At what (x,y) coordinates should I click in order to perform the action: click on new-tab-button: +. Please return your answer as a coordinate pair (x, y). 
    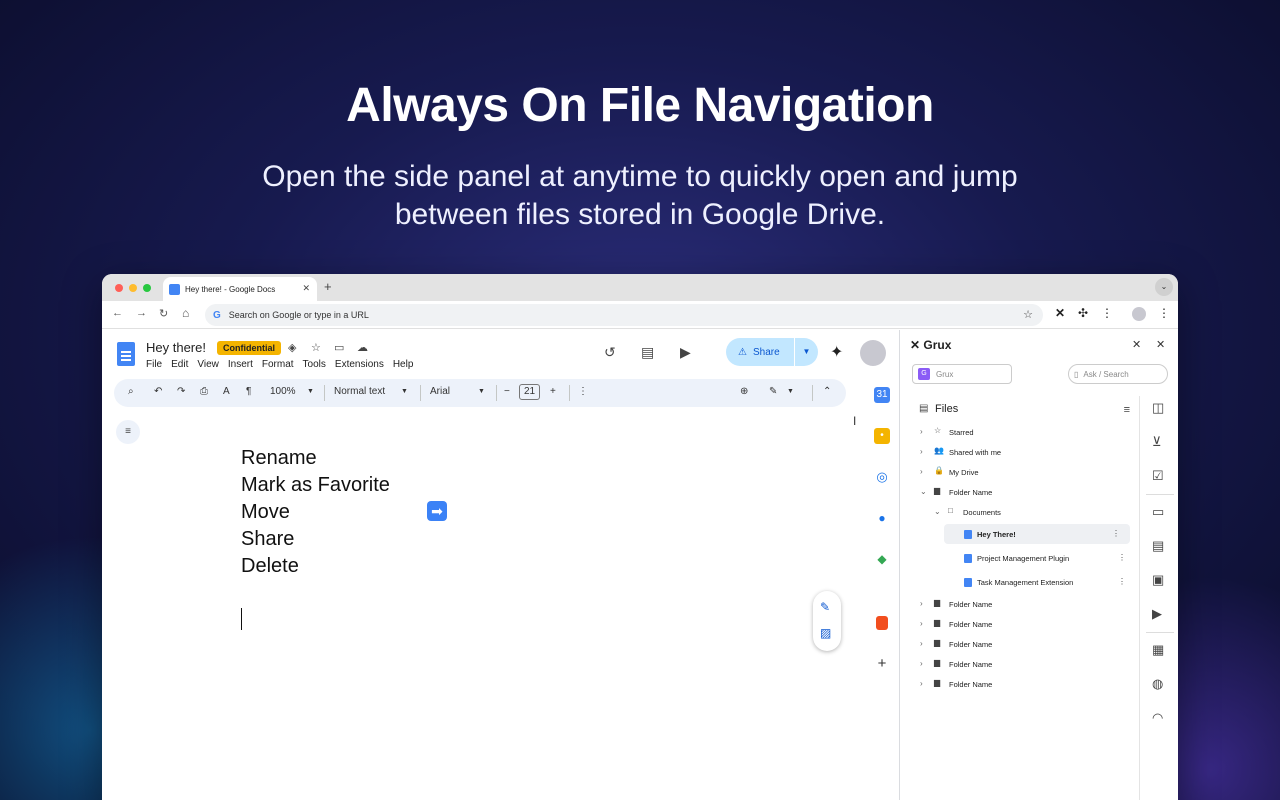
    Looking at the image, I should click on (328, 286).